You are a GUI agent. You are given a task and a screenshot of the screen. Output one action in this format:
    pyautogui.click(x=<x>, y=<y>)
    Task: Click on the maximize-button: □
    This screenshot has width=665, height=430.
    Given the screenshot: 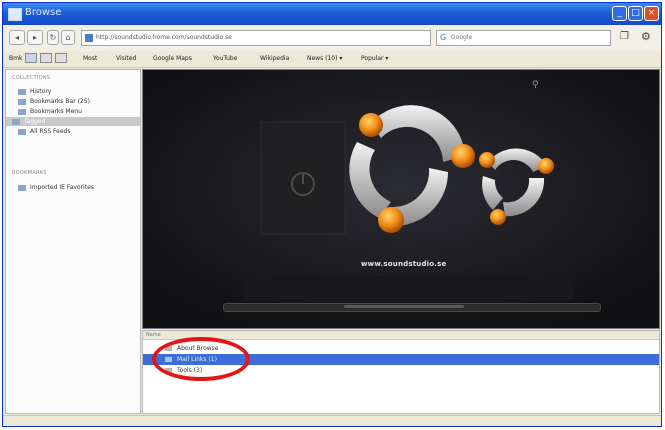 What is the action you would take?
    pyautogui.click(x=635, y=13)
    